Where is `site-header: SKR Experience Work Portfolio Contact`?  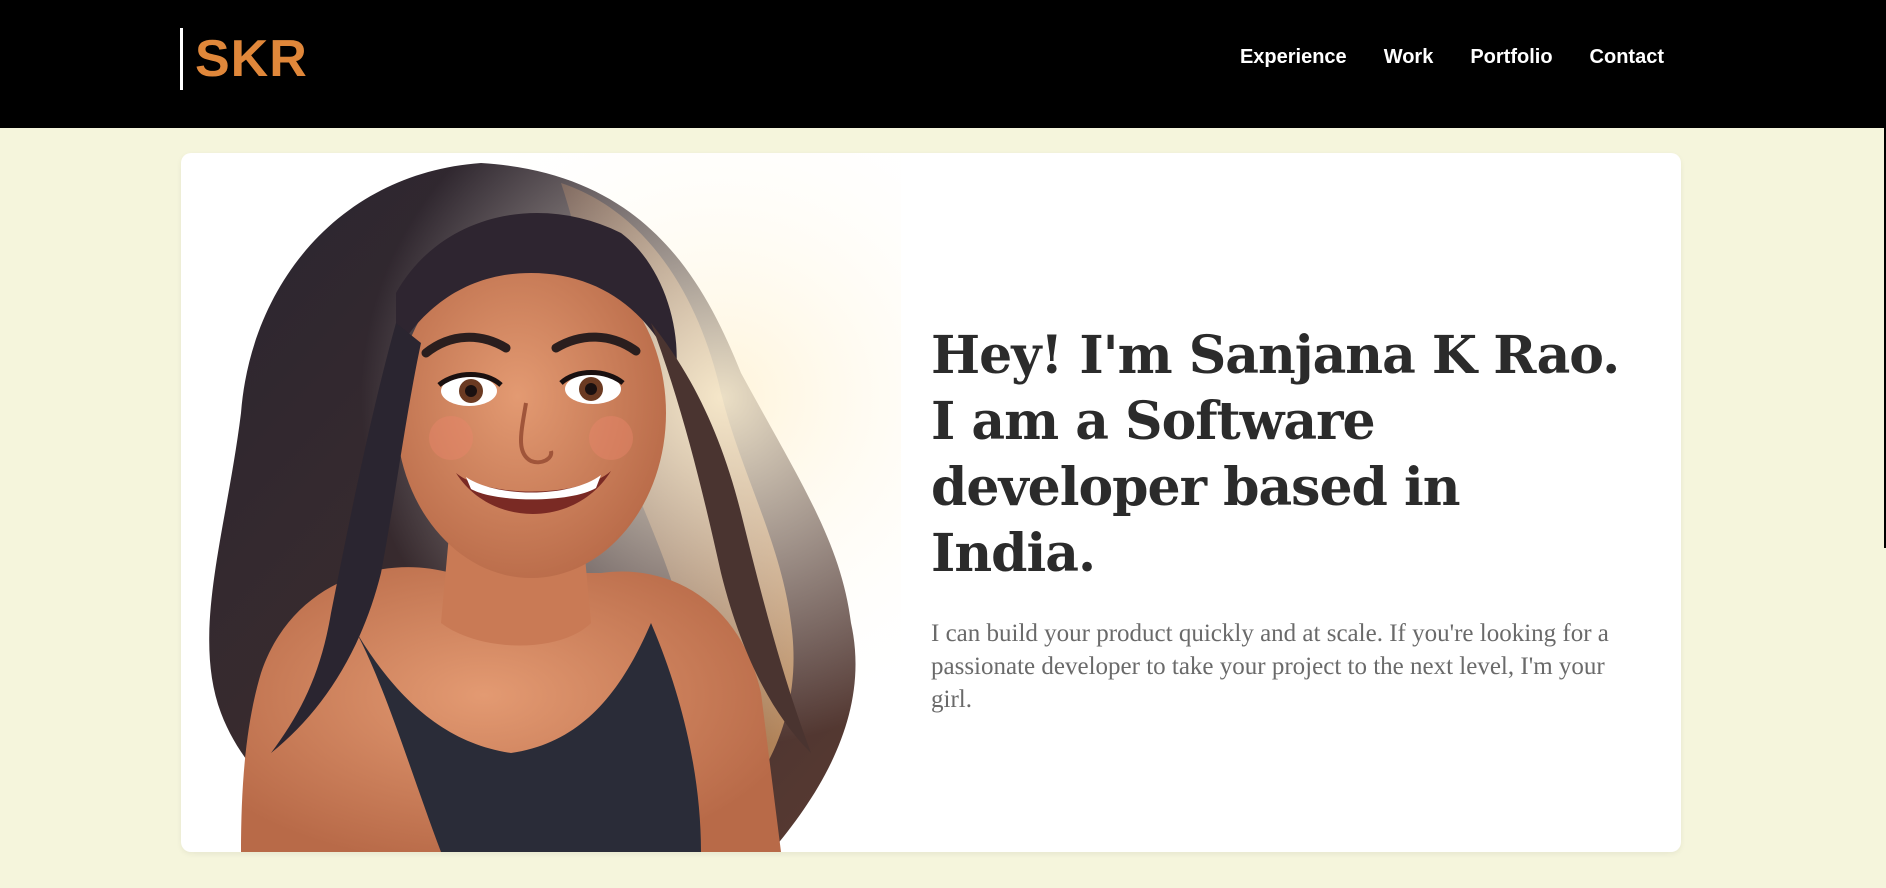 site-header: SKR Experience Work Portfolio Contact is located at coordinates (943, 64).